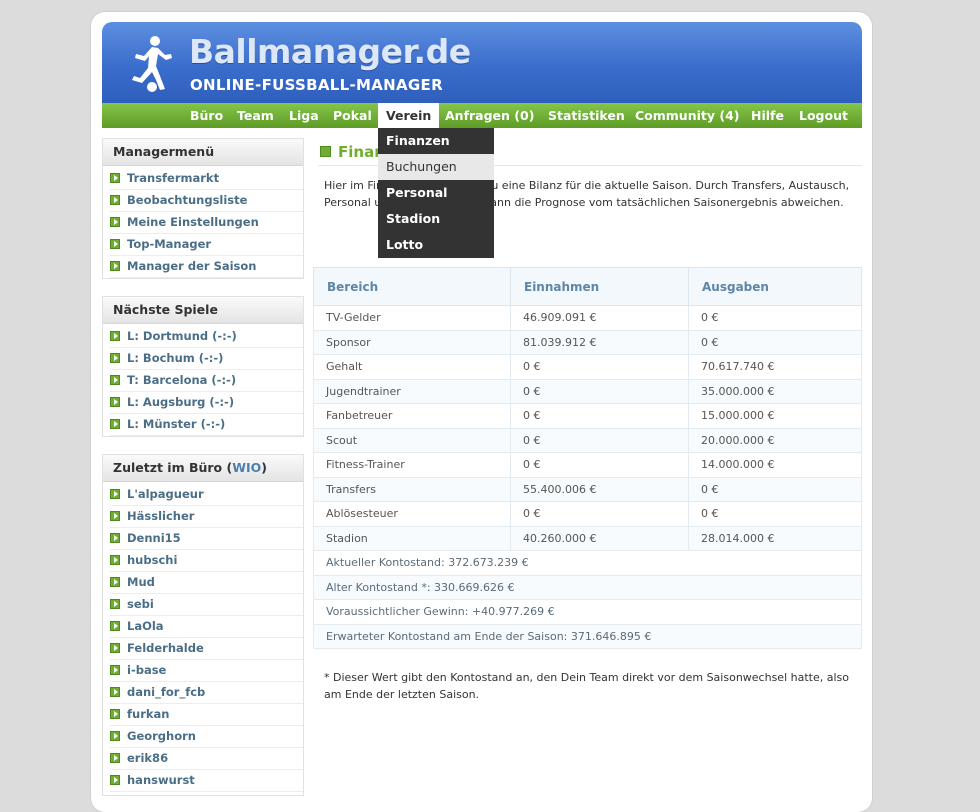 This screenshot has width=980, height=812. What do you see at coordinates (587, 342) in the screenshot?
I see `table-row: Sponsor 81.039.912 €0 €` at bounding box center [587, 342].